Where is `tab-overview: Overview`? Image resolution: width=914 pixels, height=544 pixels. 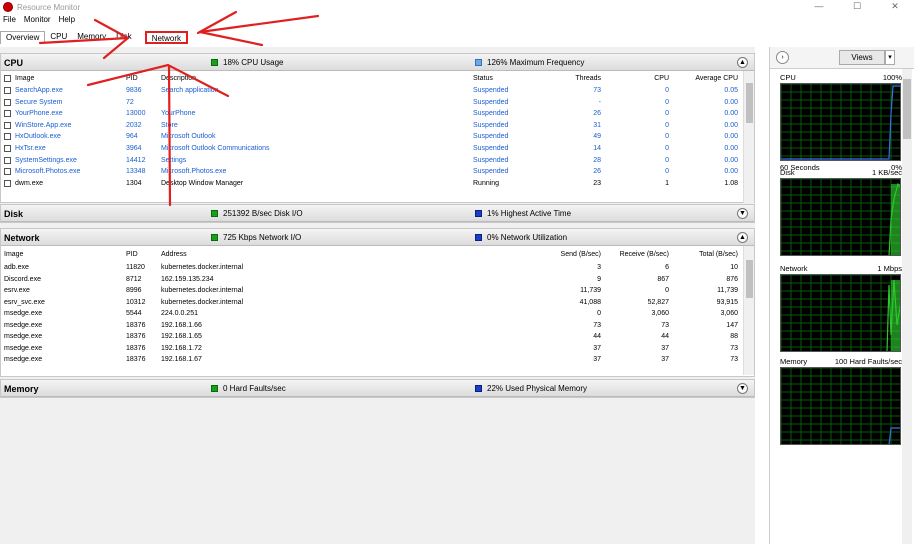
tab-overview: Overview is located at coordinates (23, 37).